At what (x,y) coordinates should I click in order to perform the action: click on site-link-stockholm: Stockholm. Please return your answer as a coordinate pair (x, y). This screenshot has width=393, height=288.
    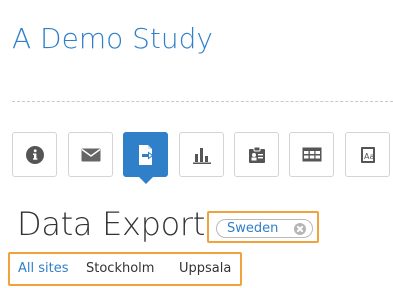
    Looking at the image, I should click on (120, 268).